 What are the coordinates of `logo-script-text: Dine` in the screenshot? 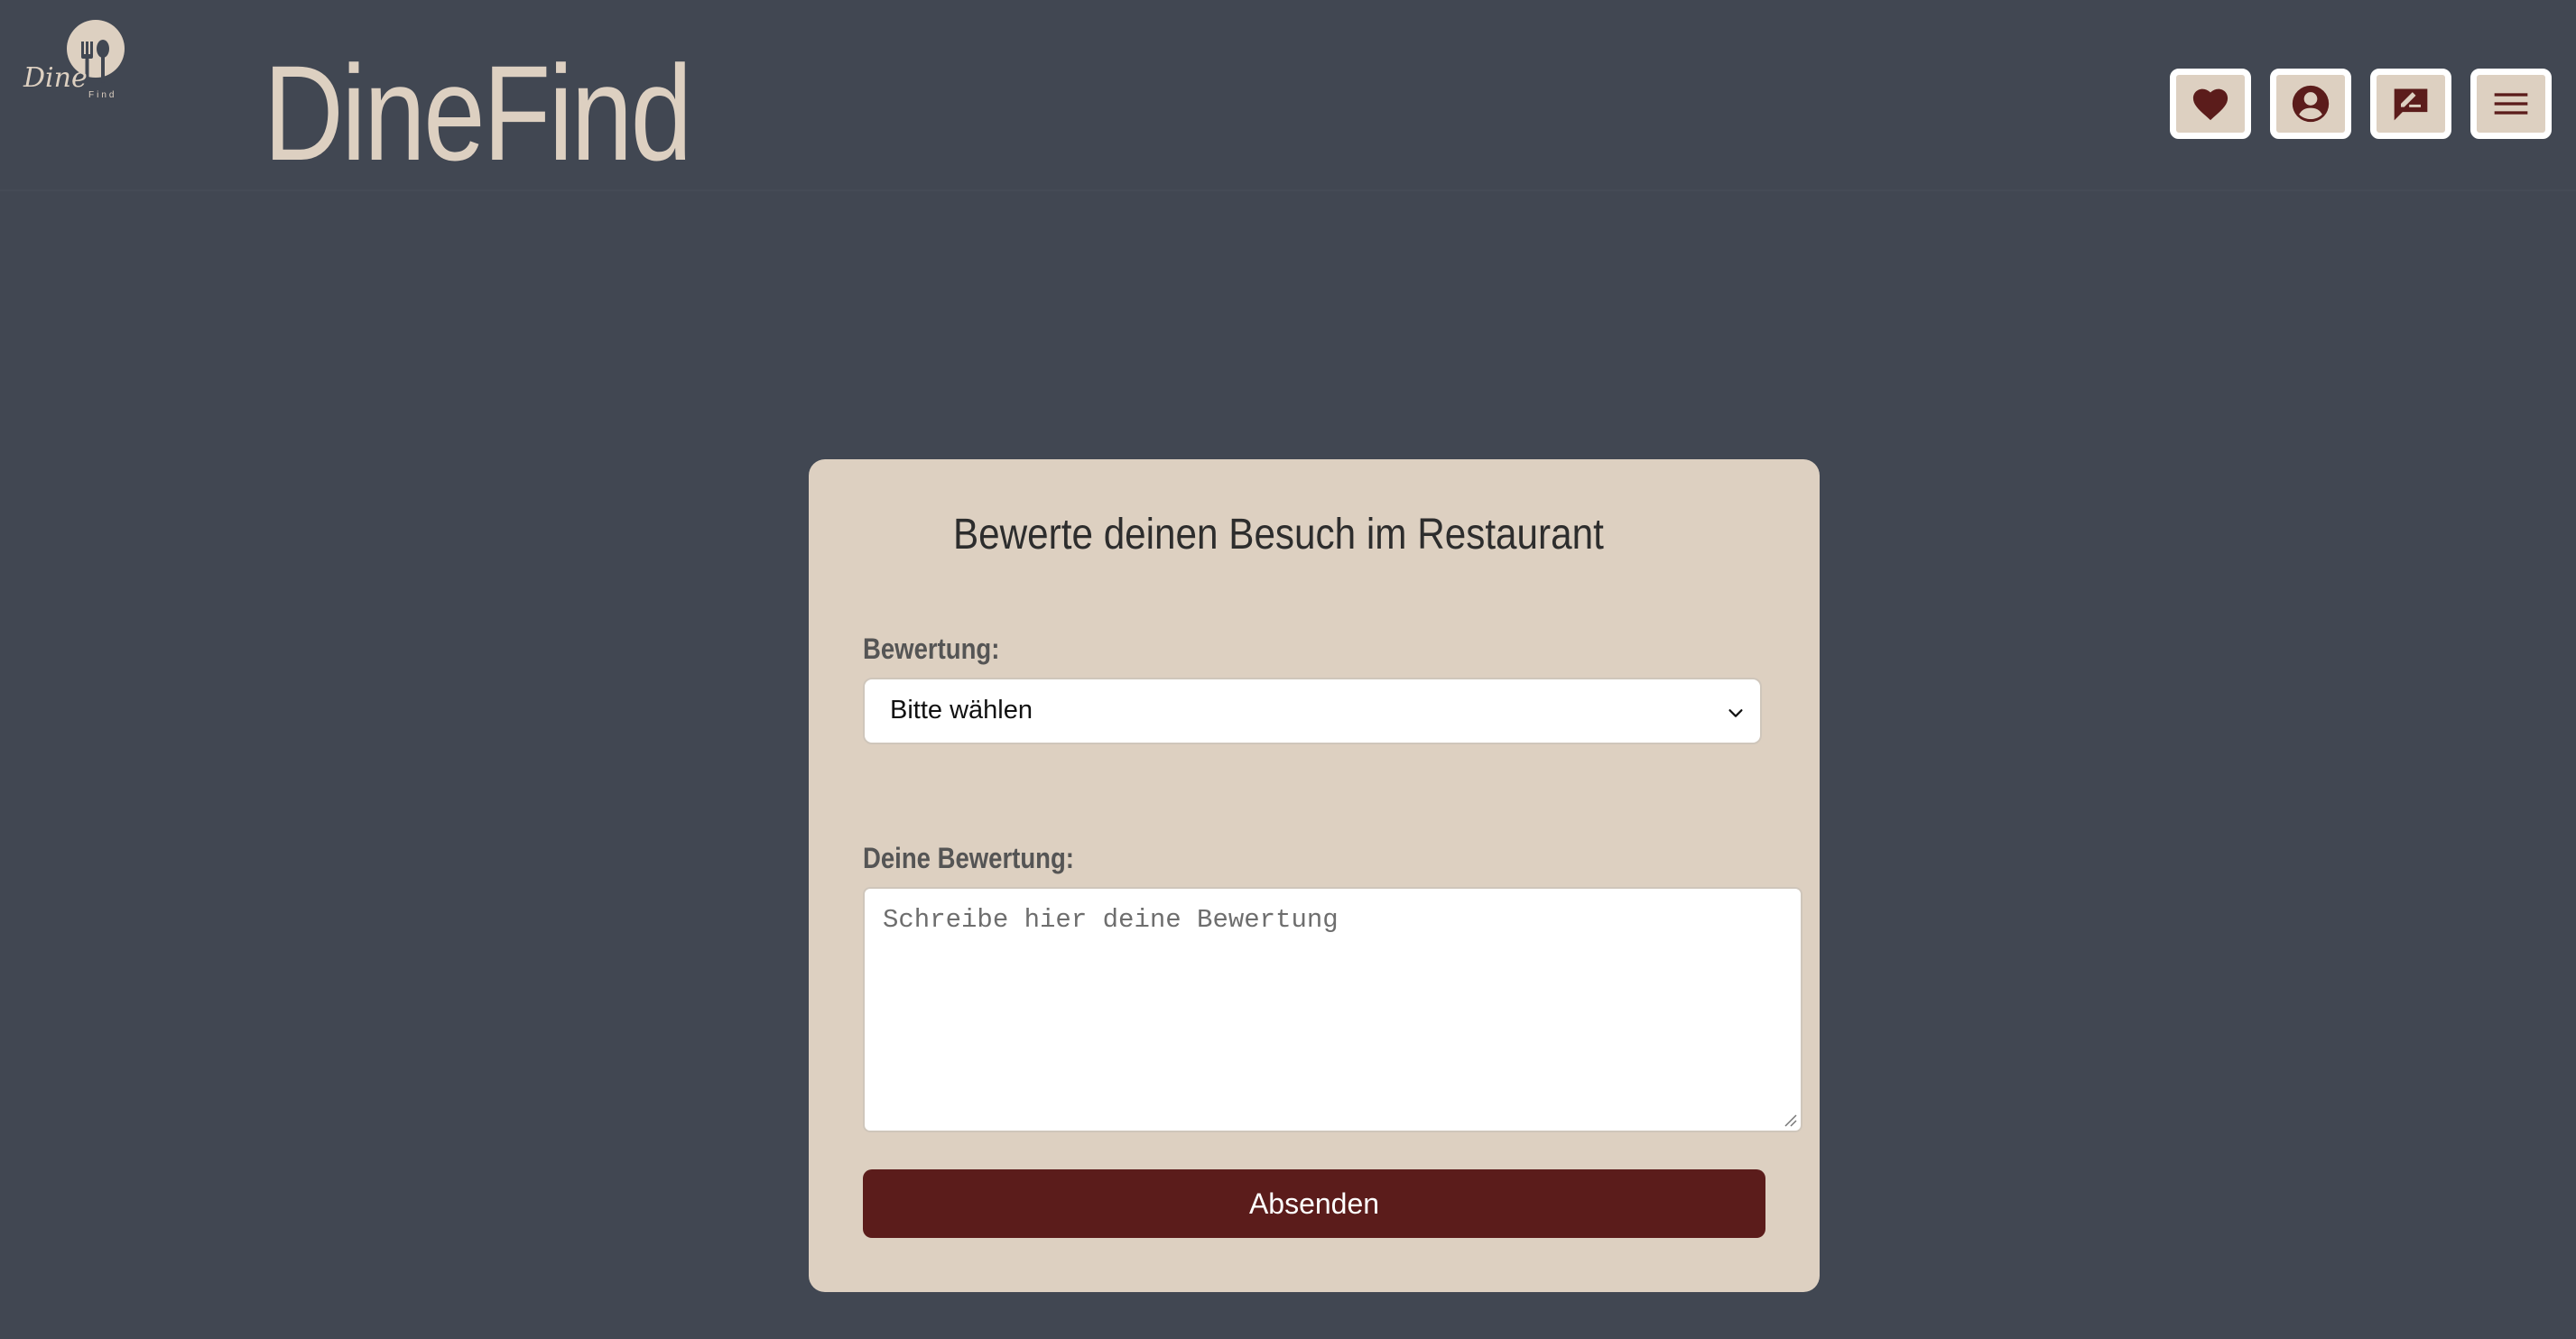 It's located at (56, 78).